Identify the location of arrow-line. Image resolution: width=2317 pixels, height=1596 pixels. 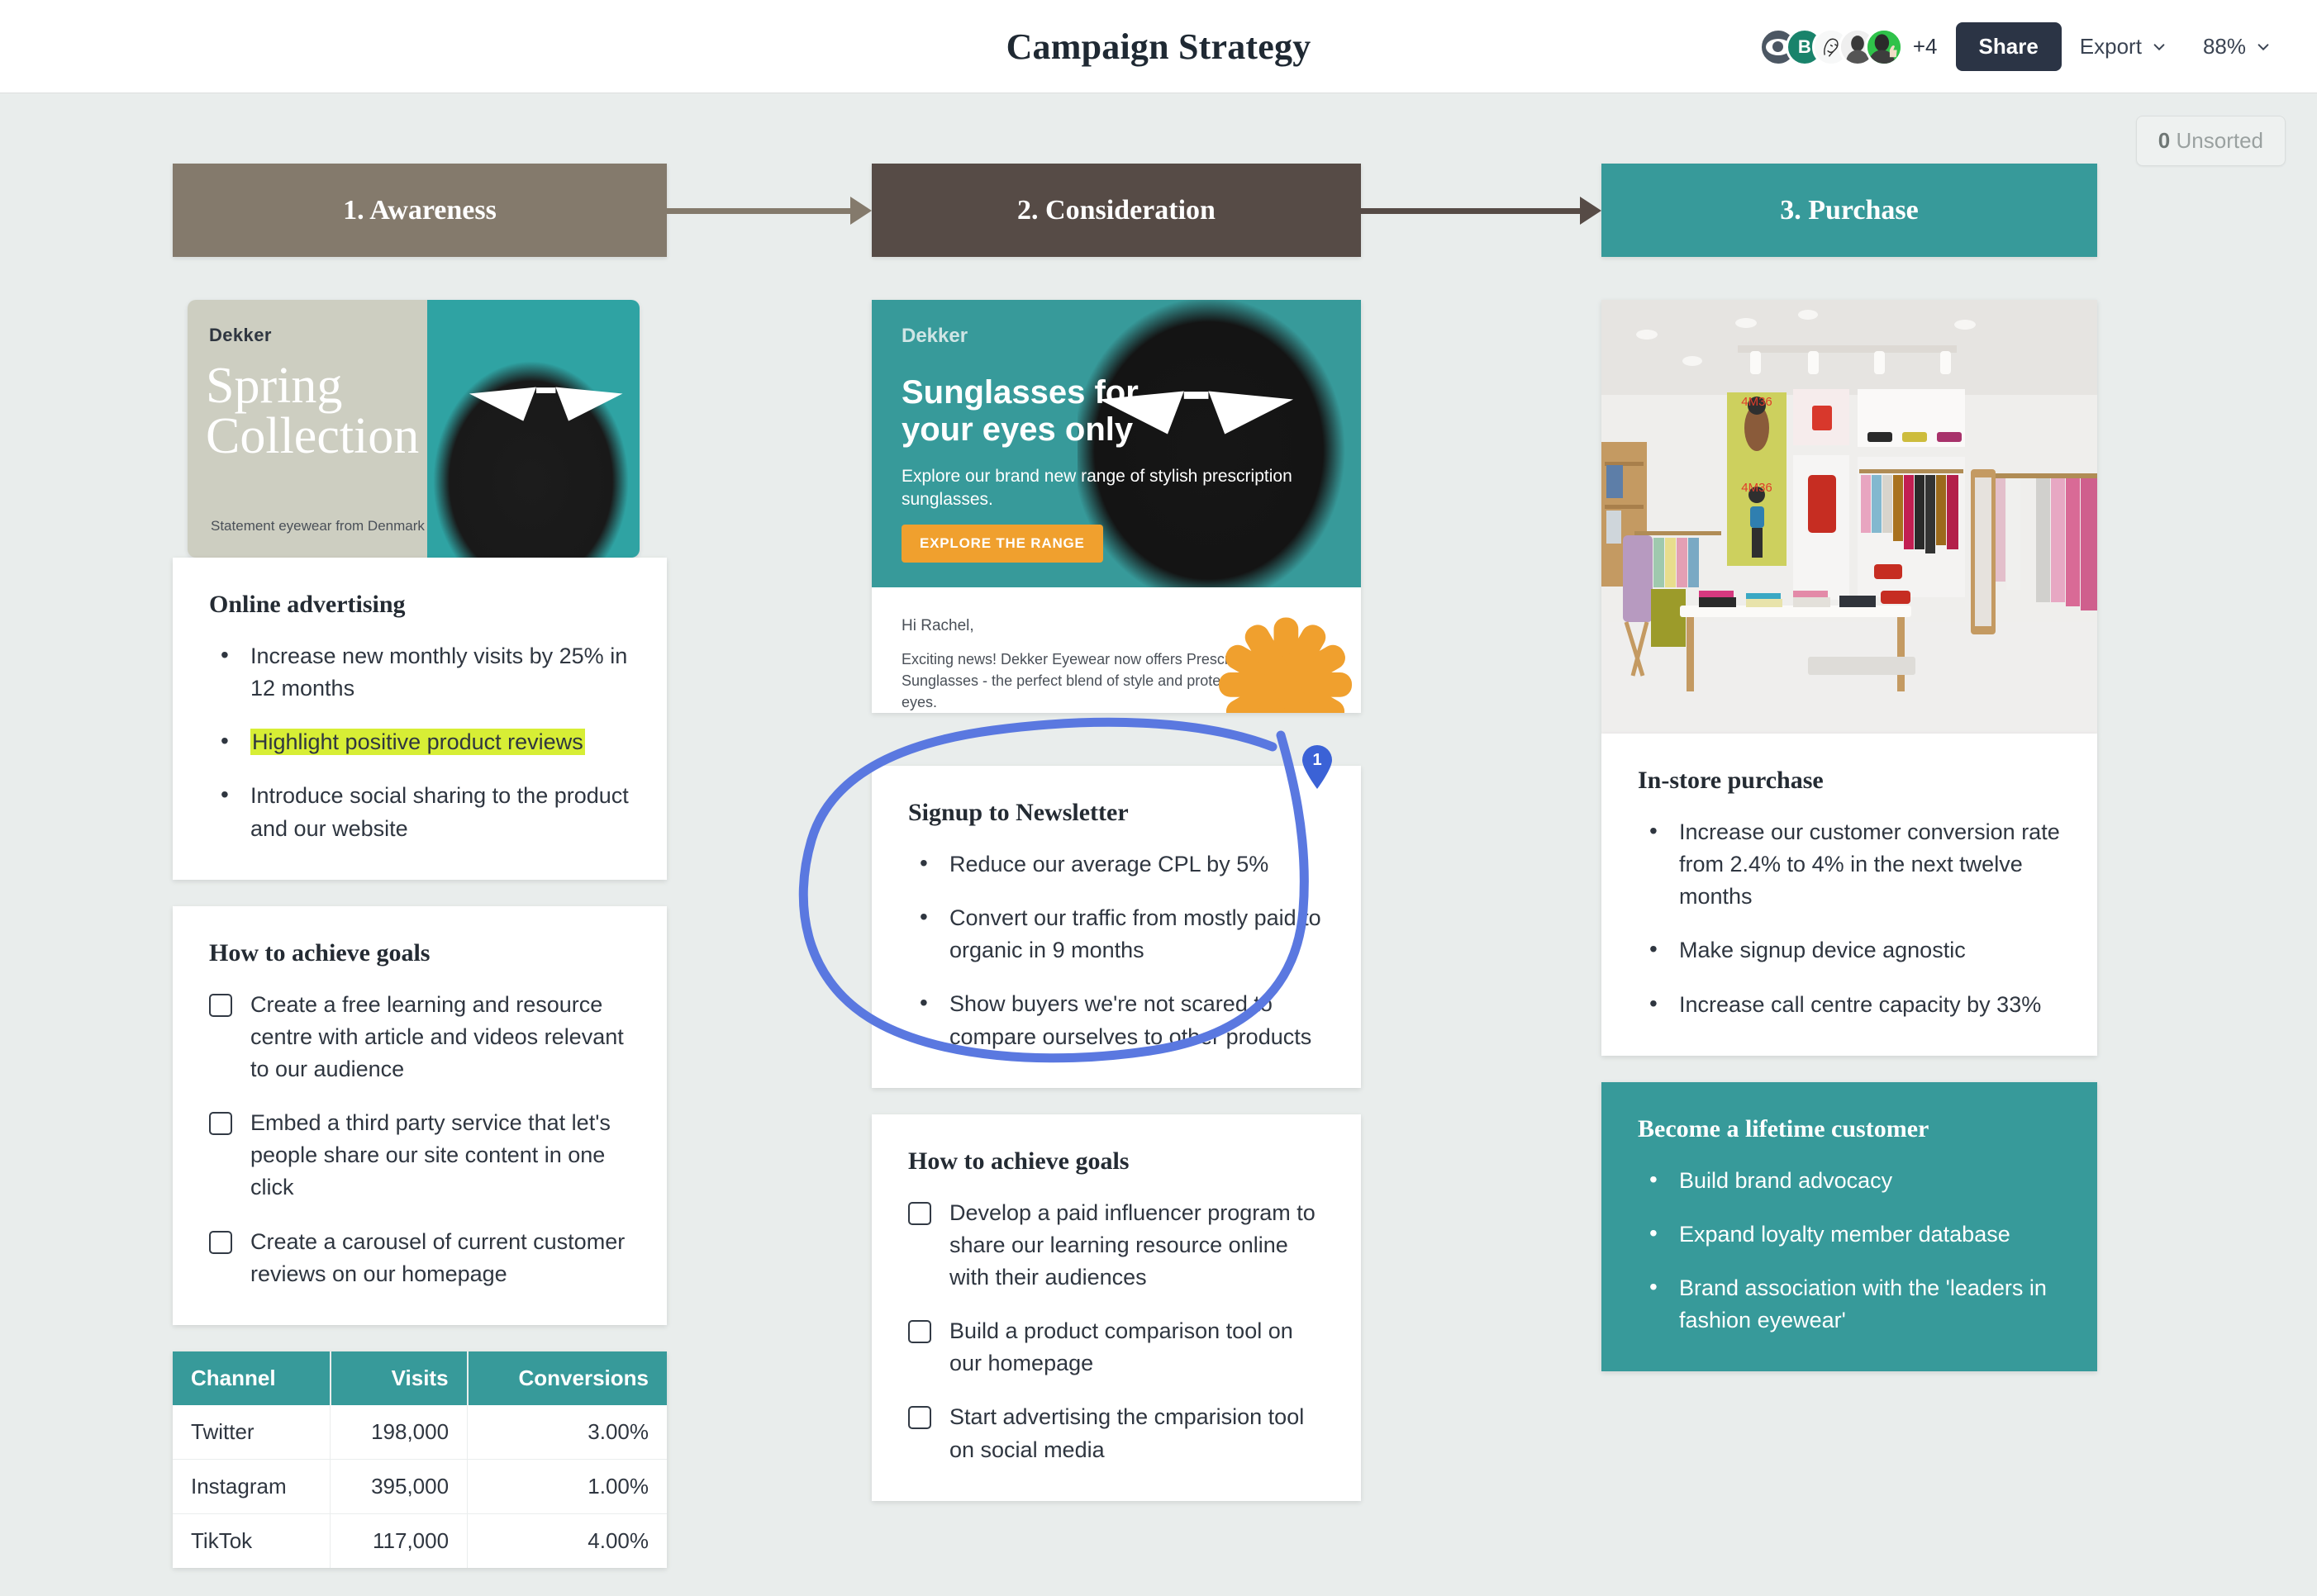
(1470, 210).